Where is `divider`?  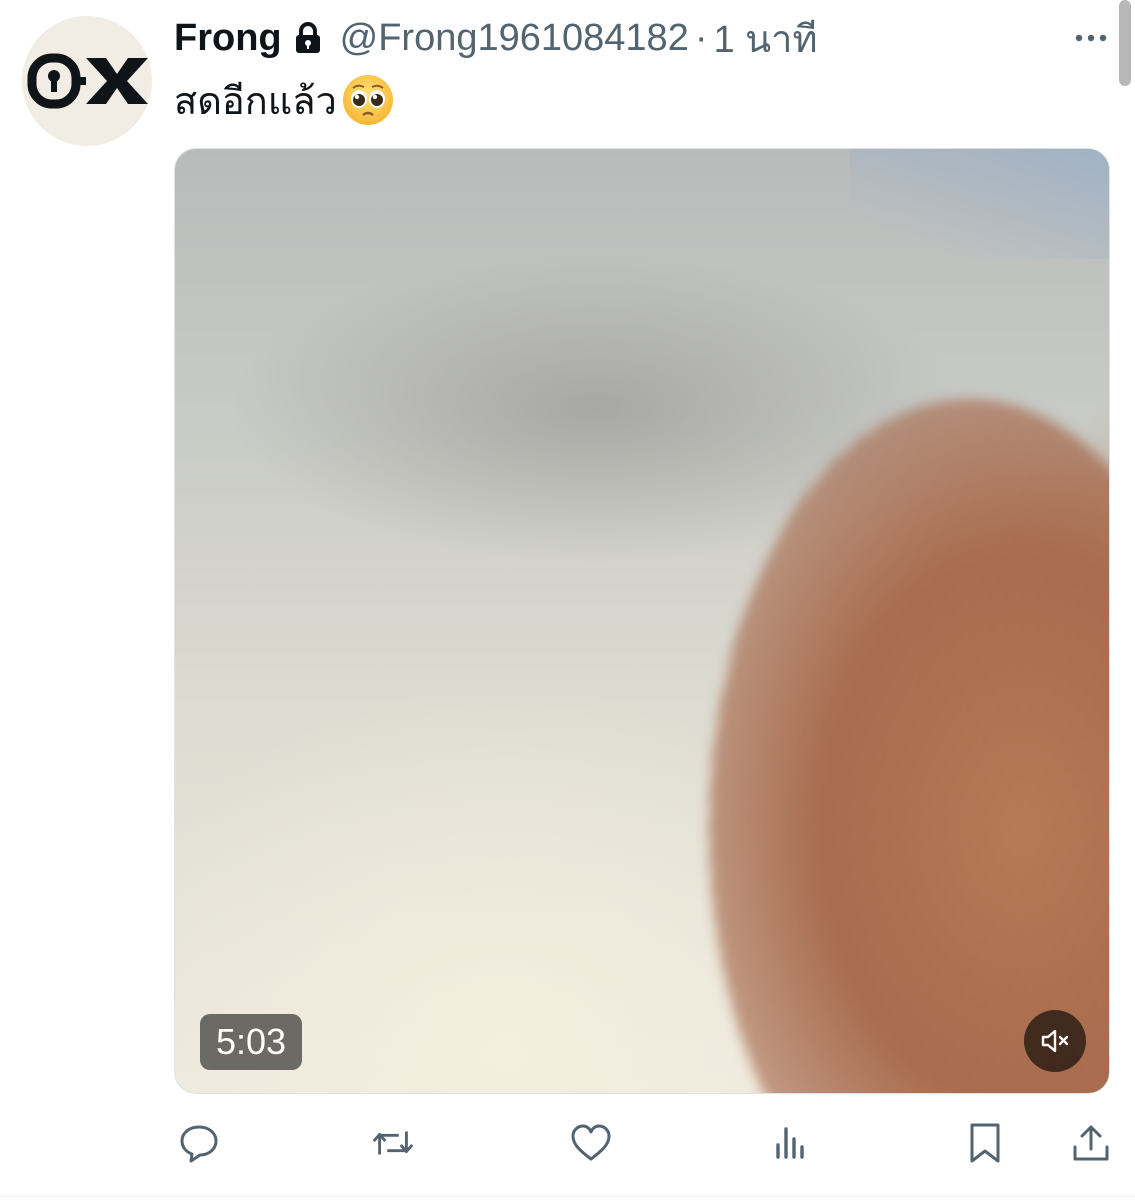 divider is located at coordinates (567, 1196).